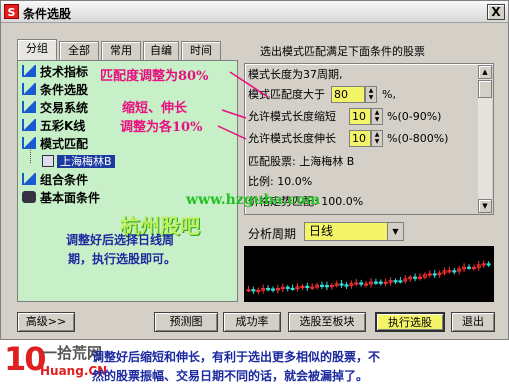  What do you see at coordinates (243, 105) in the screenshot?
I see `annotation-arrows` at bounding box center [243, 105].